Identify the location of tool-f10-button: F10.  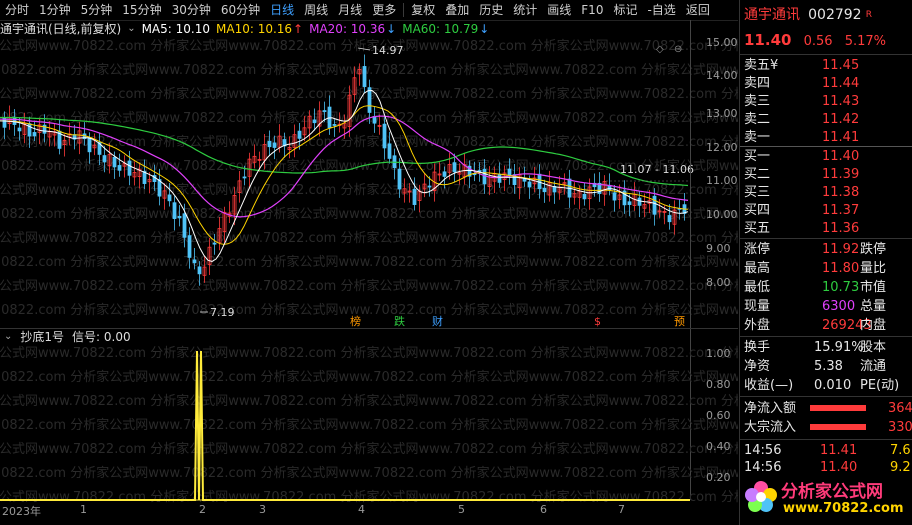
(592, 10).